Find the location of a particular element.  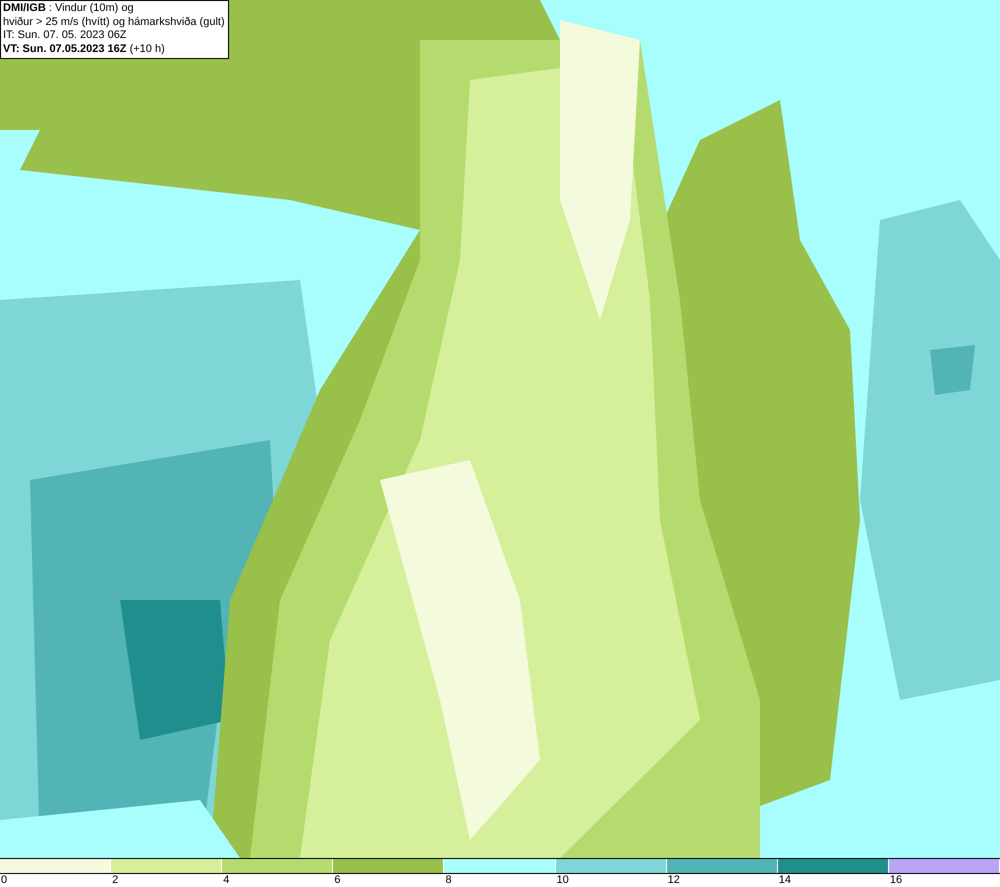

legend-label: 12 is located at coordinates (673, 880).